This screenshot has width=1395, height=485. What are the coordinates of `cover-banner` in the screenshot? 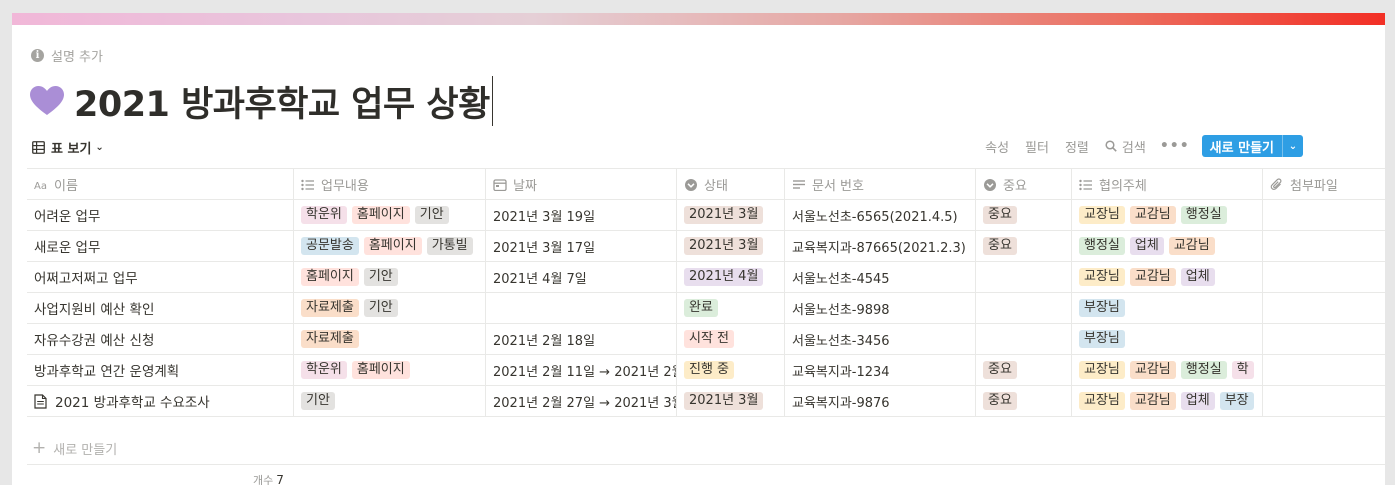 It's located at (698, 19).